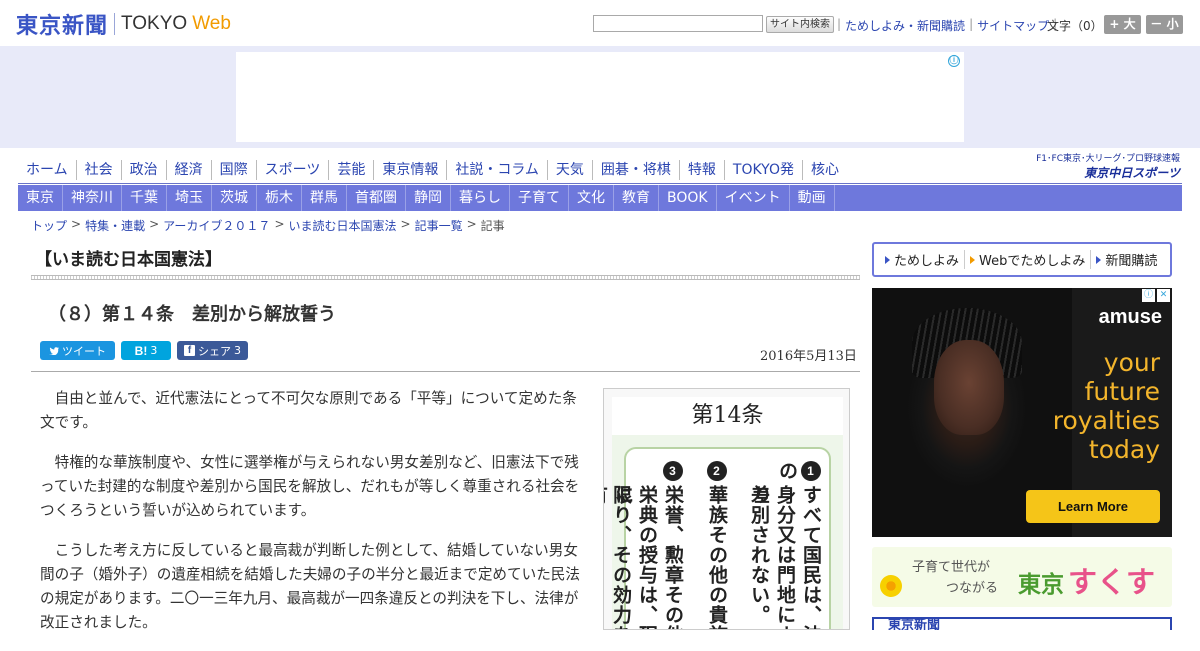 The height and width of the screenshot is (651, 1200). What do you see at coordinates (905, 25) in the screenshot?
I see `trial-subscribe-link: ためしよみ・新聞購読` at bounding box center [905, 25].